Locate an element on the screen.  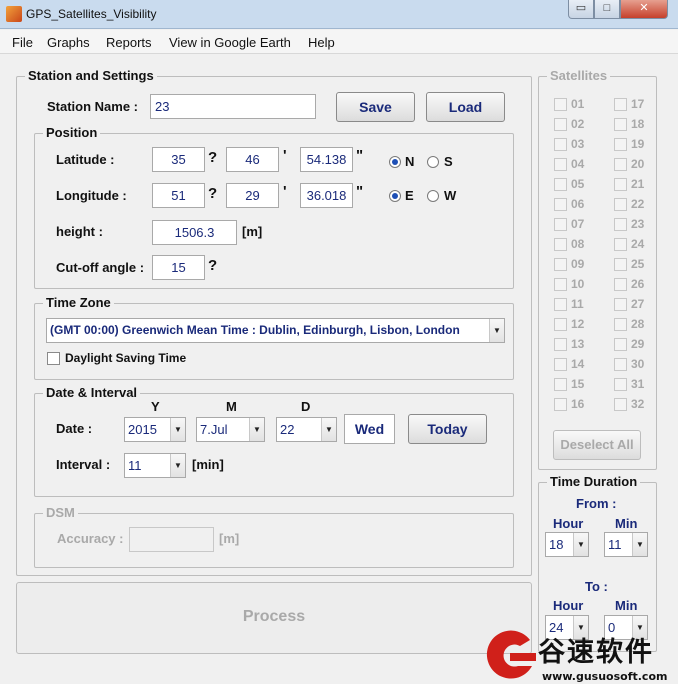
longitude-seconds-input: 36.018 is located at coordinates (326, 195).